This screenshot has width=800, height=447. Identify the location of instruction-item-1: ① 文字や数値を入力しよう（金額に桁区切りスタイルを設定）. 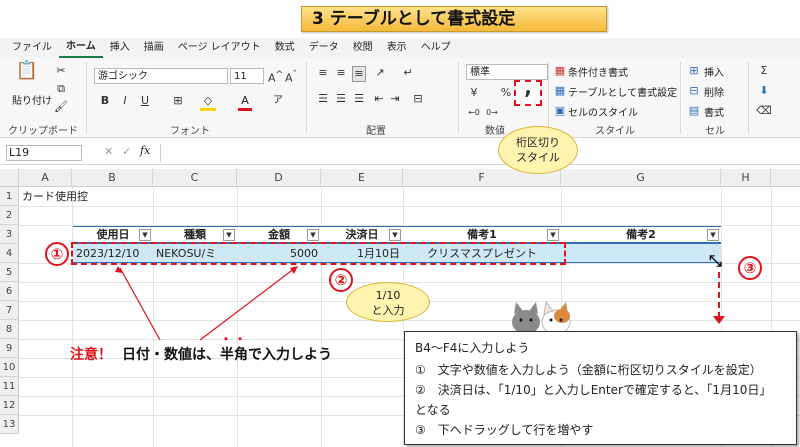
(588, 370).